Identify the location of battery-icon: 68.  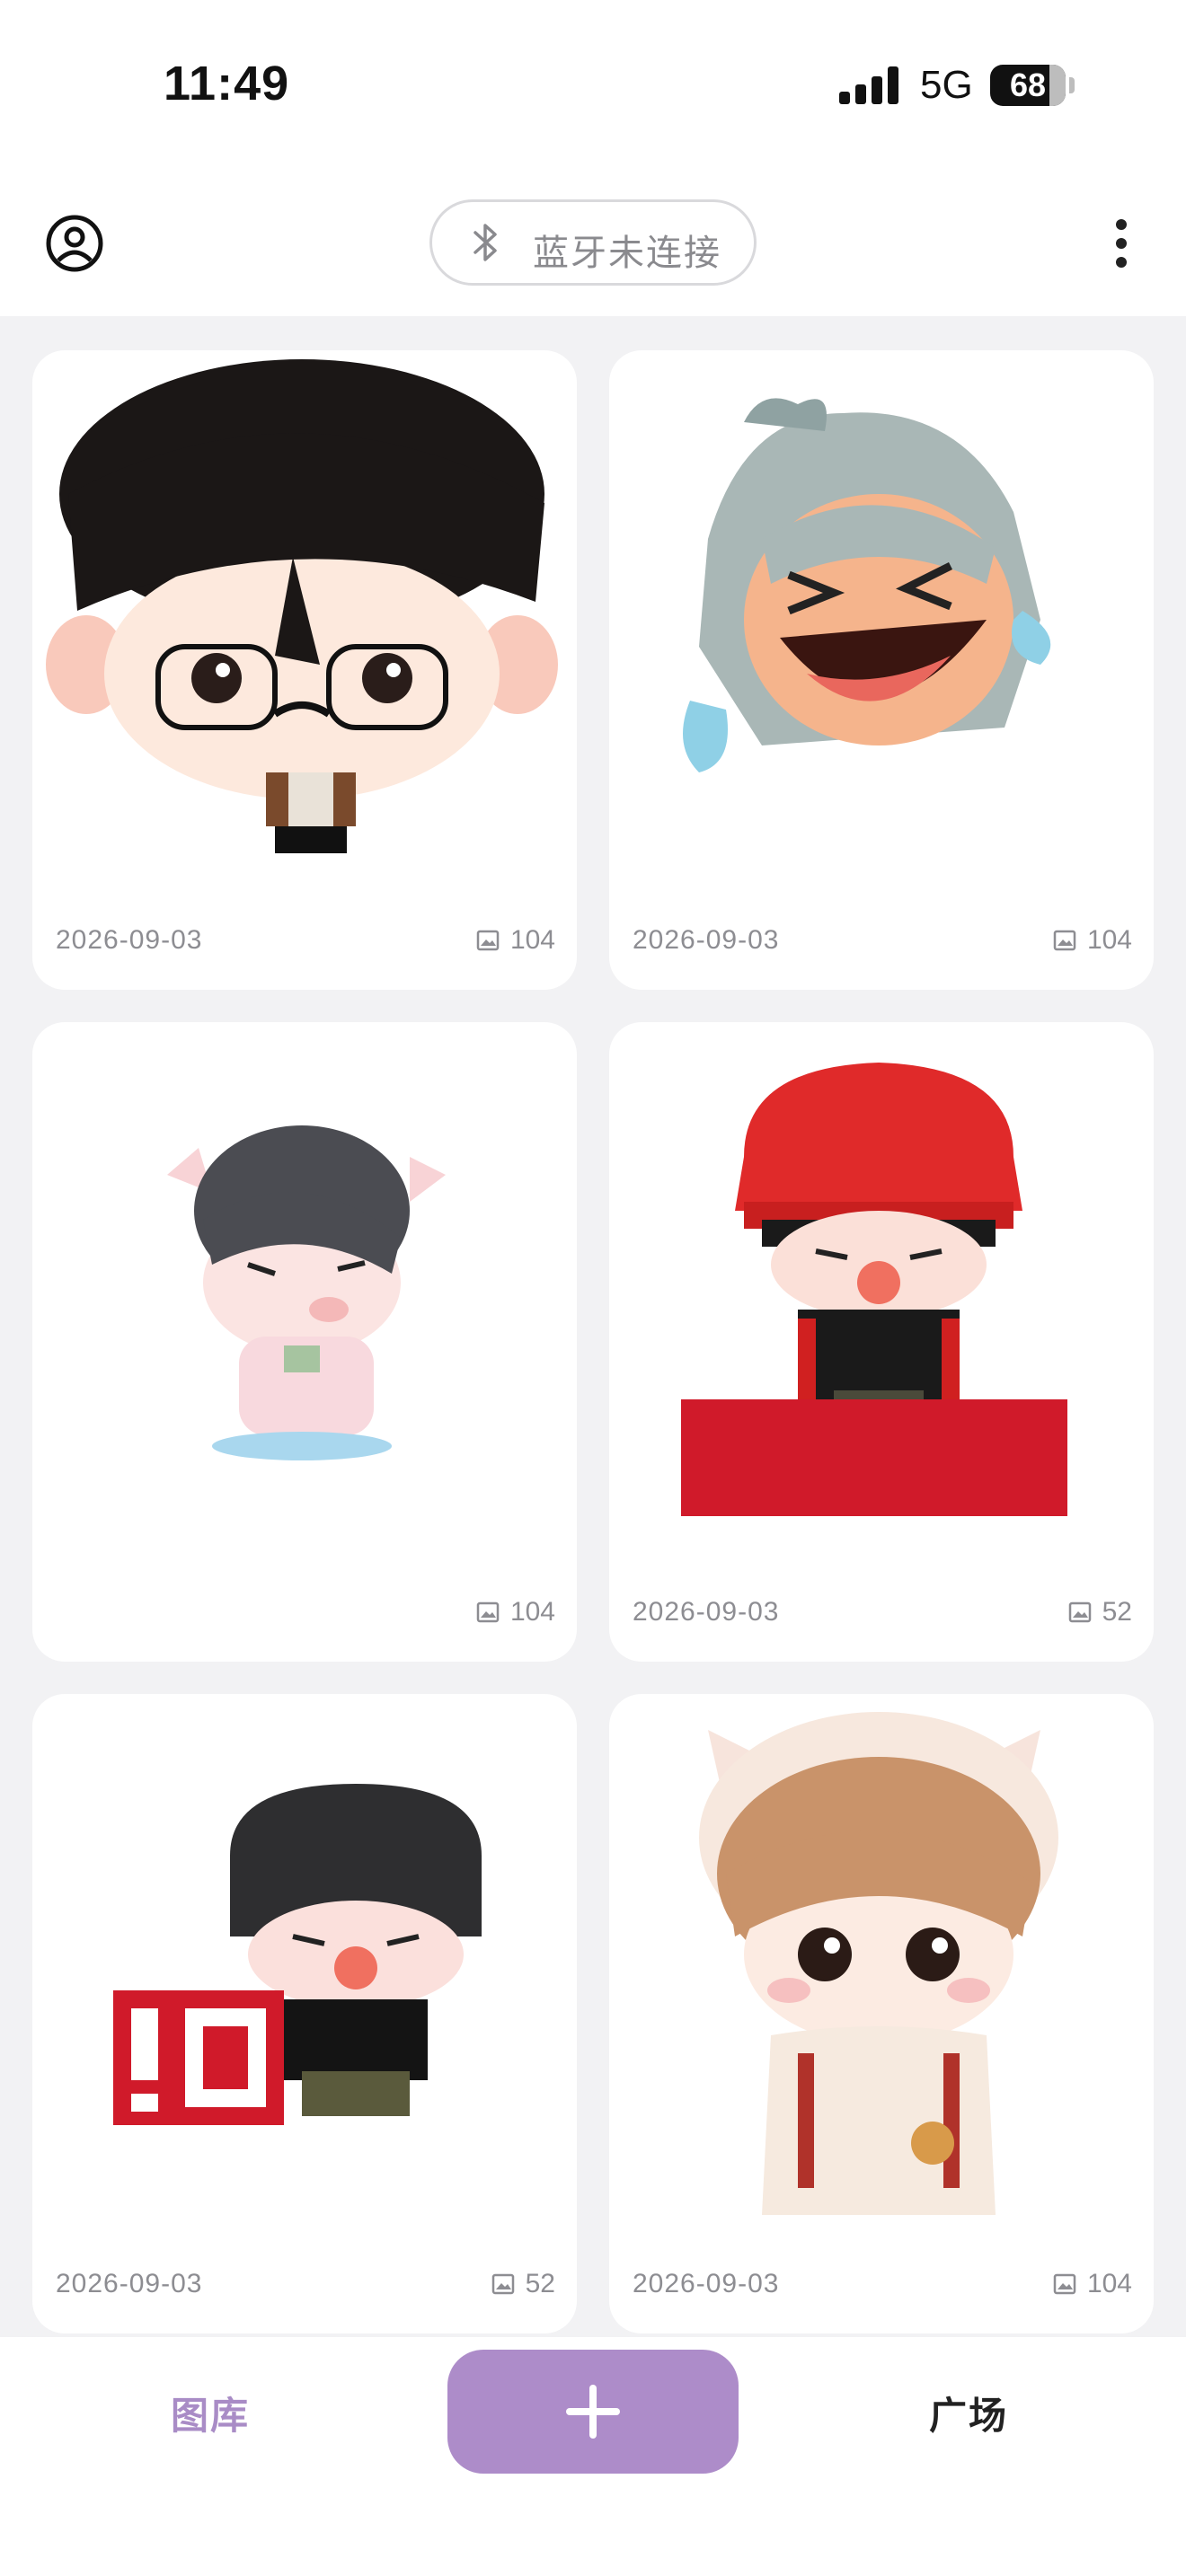
(1028, 85).